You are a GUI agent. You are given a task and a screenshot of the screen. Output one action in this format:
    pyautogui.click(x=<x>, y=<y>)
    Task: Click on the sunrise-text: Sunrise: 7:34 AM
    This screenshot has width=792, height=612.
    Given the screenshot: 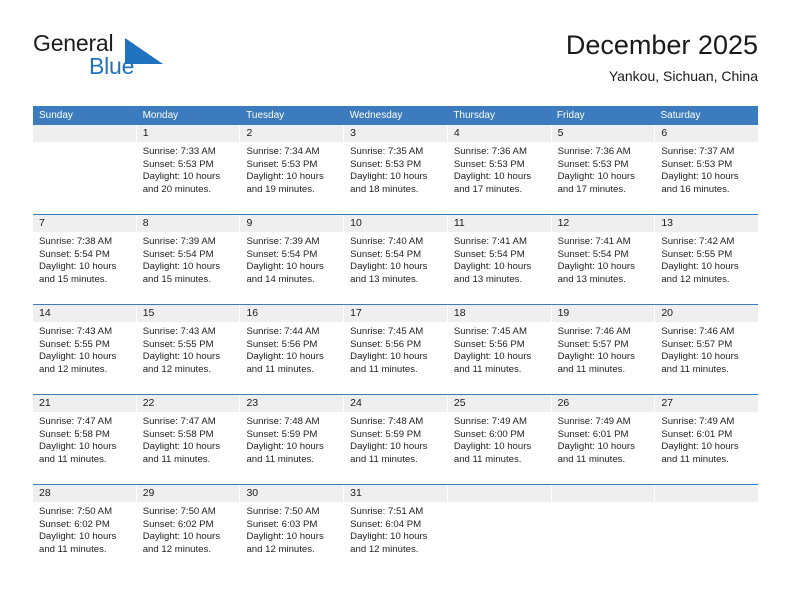 What is the action you would take?
    pyautogui.click(x=283, y=151)
    